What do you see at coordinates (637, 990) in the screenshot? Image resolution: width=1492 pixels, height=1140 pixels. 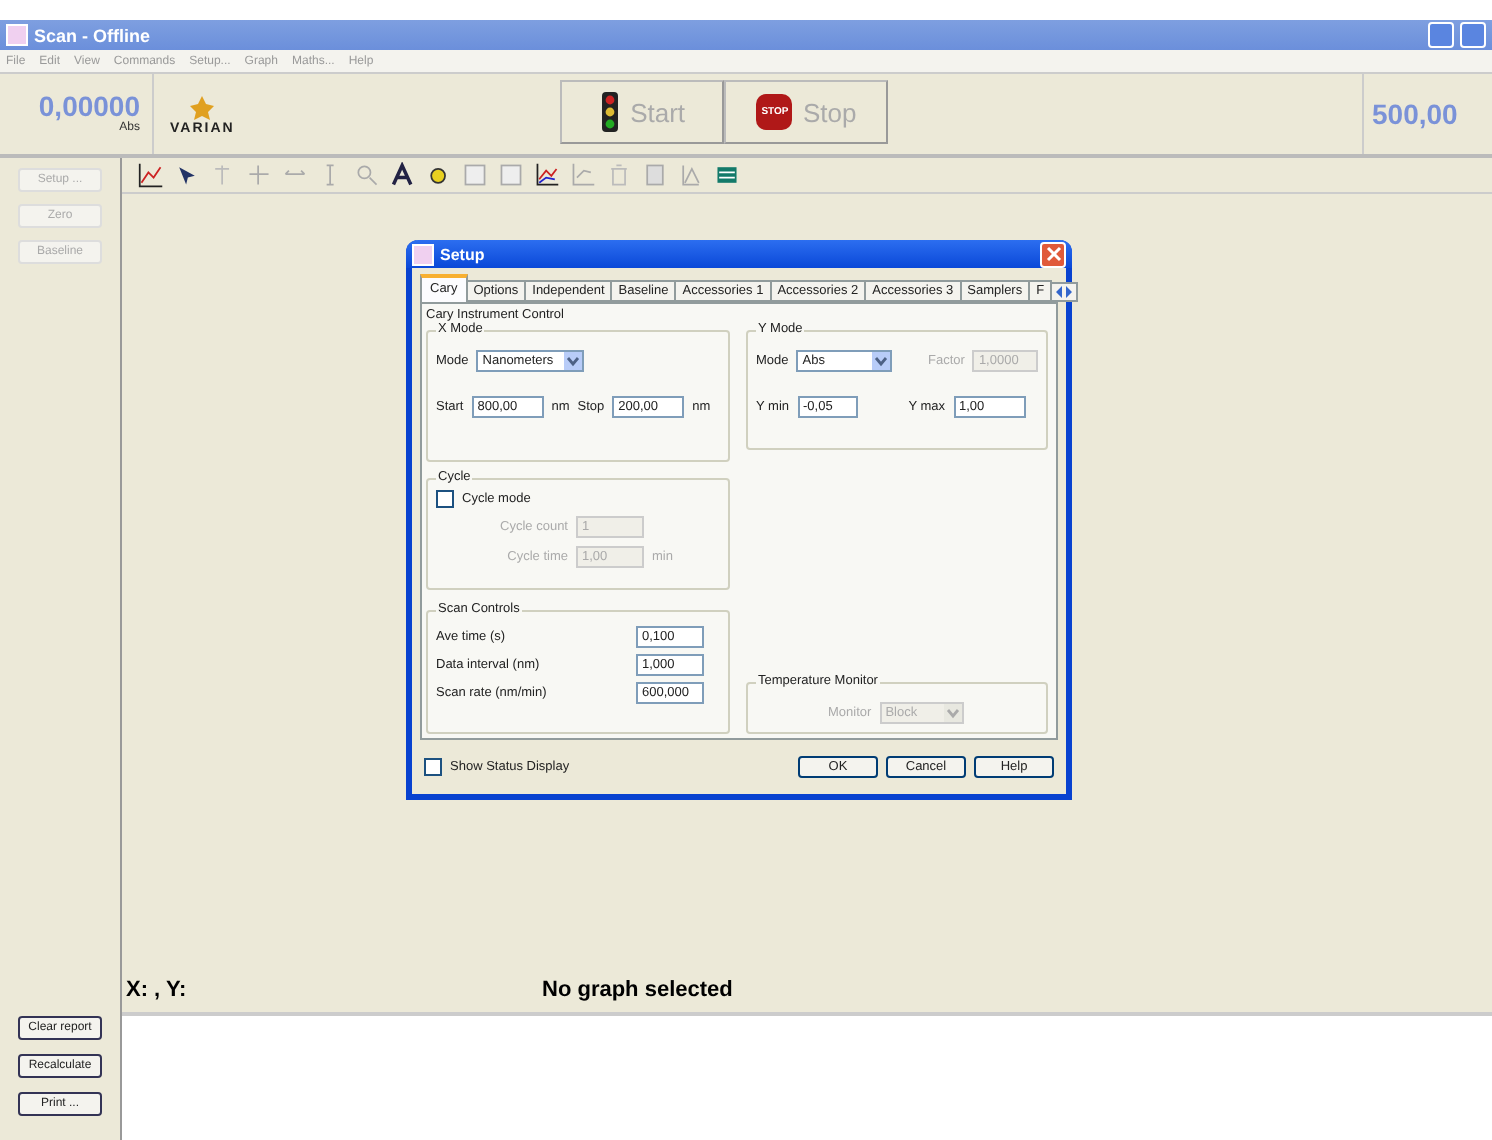 I see `status-message: No graph selected` at bounding box center [637, 990].